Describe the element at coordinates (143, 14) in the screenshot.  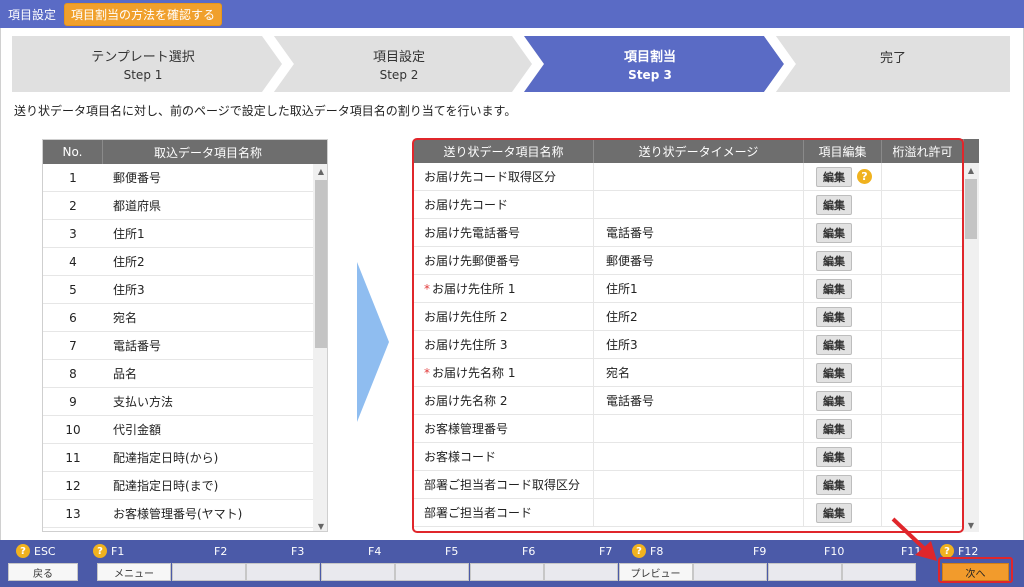
I see `help-method-button: 項目割当の方法を確認する` at that location.